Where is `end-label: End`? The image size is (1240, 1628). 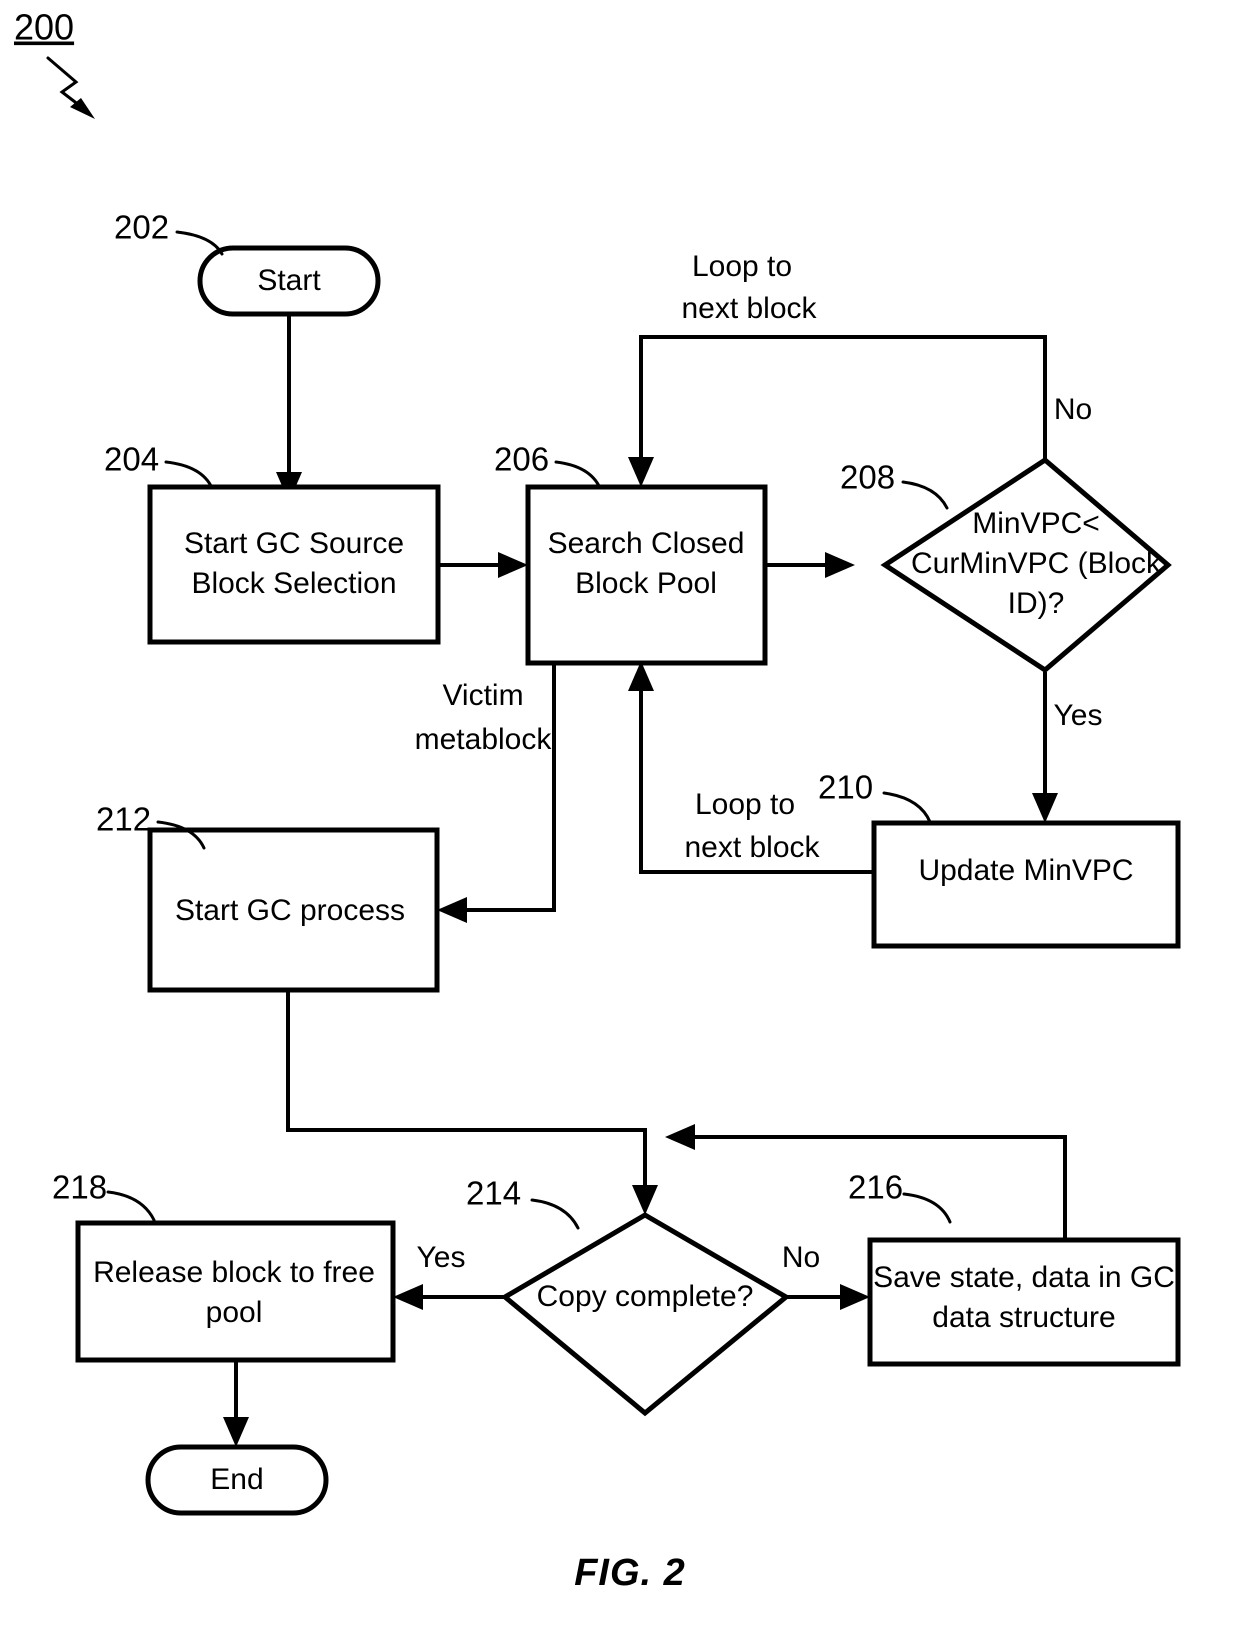
end-label: End is located at coordinates (236, 1479).